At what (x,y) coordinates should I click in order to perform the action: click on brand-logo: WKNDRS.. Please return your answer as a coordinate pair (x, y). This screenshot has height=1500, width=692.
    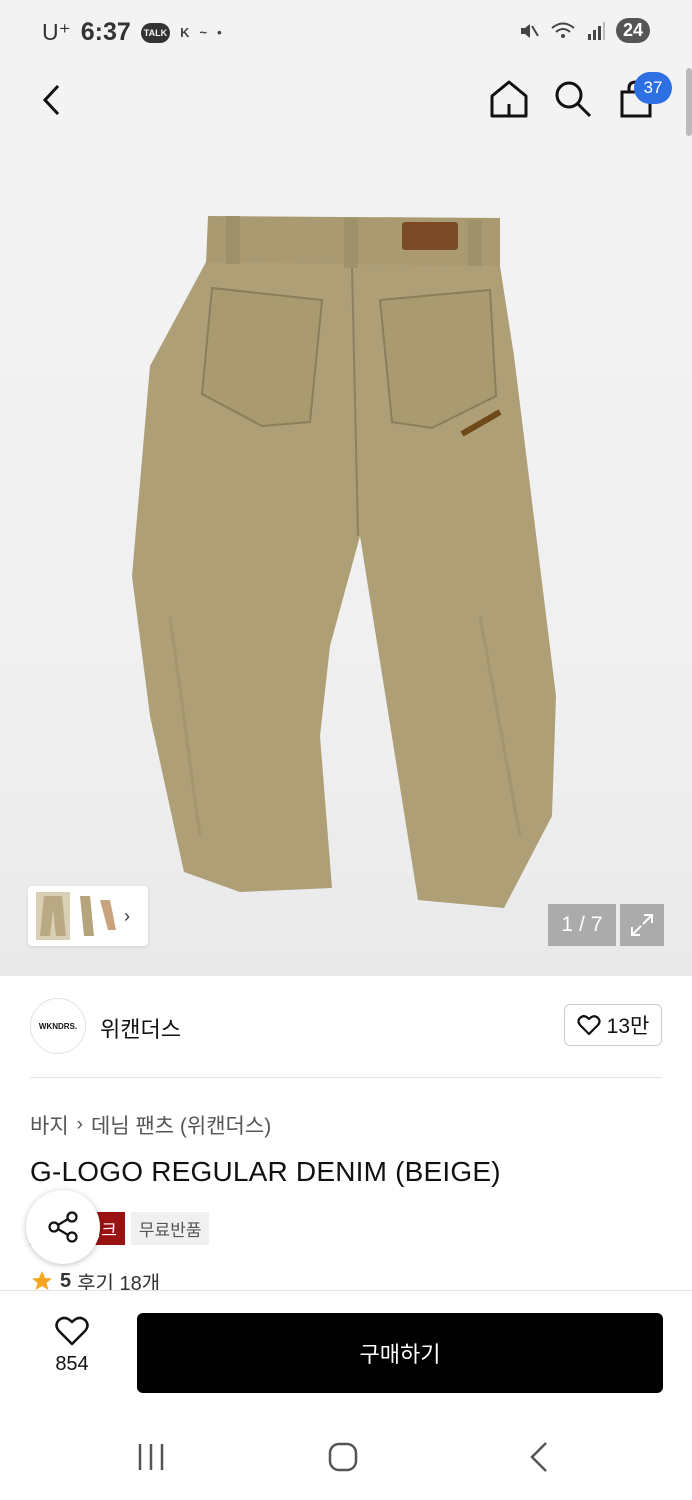
    Looking at the image, I should click on (58, 1026).